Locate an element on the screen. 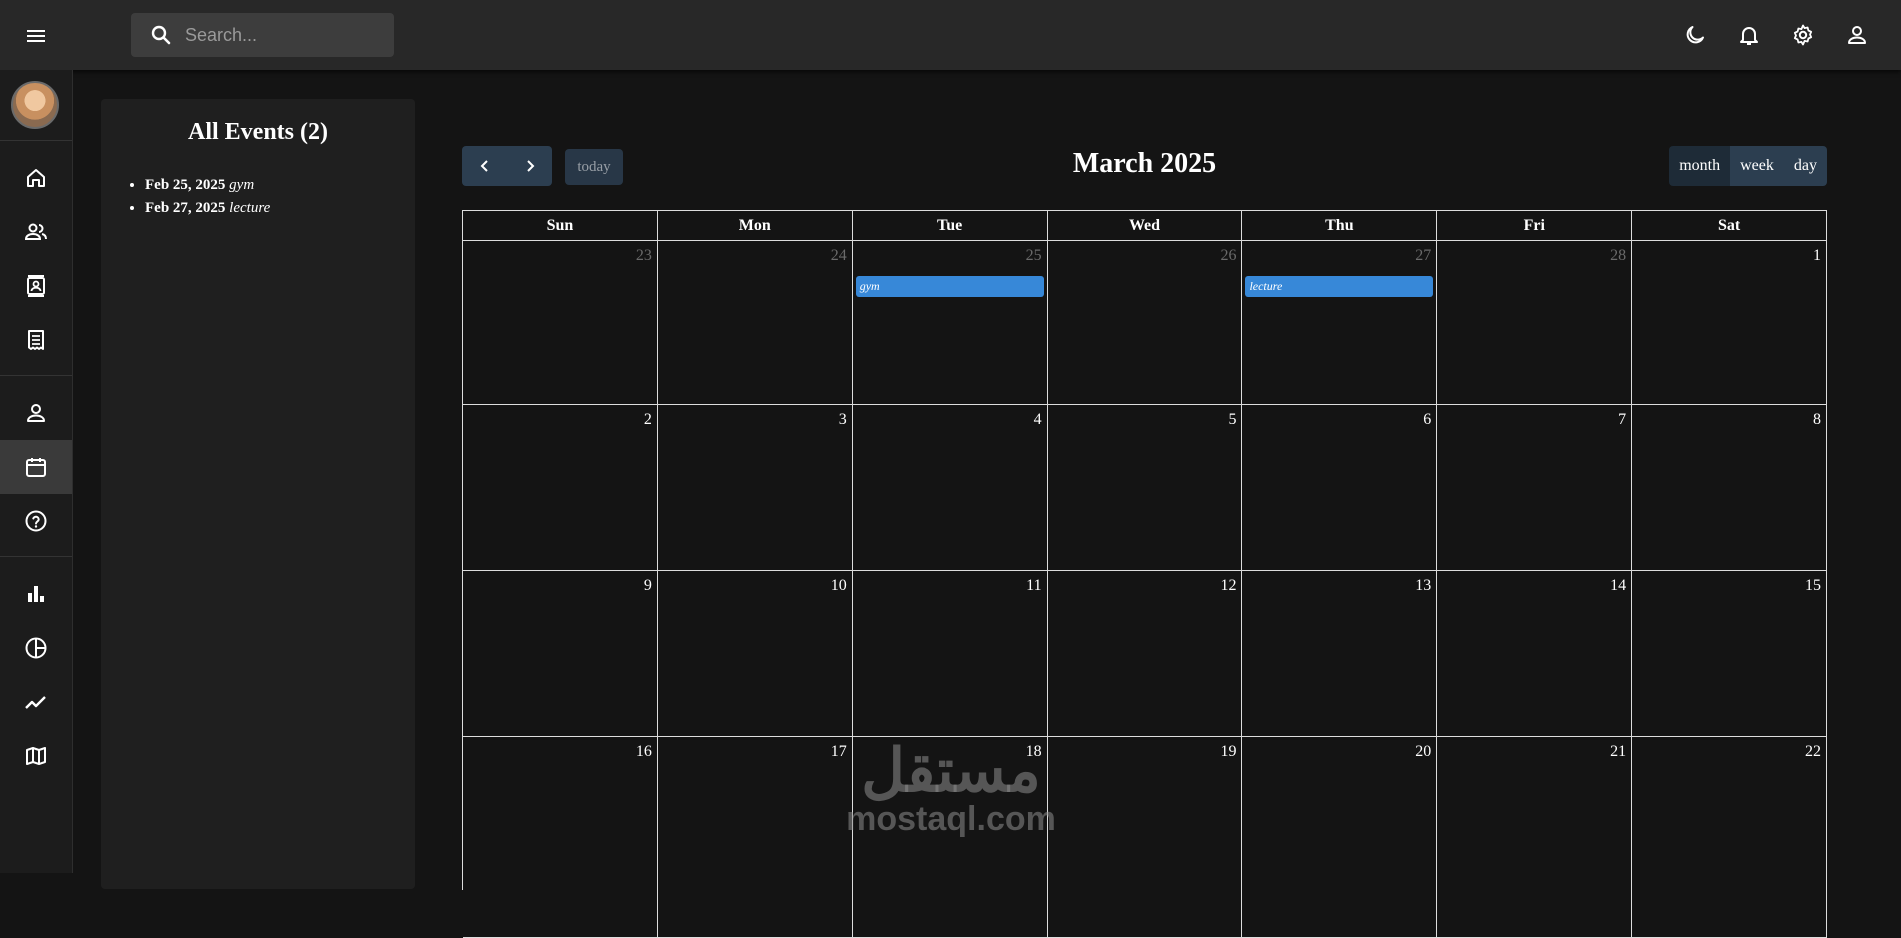  view-switcher: month week day is located at coordinates (1748, 166).